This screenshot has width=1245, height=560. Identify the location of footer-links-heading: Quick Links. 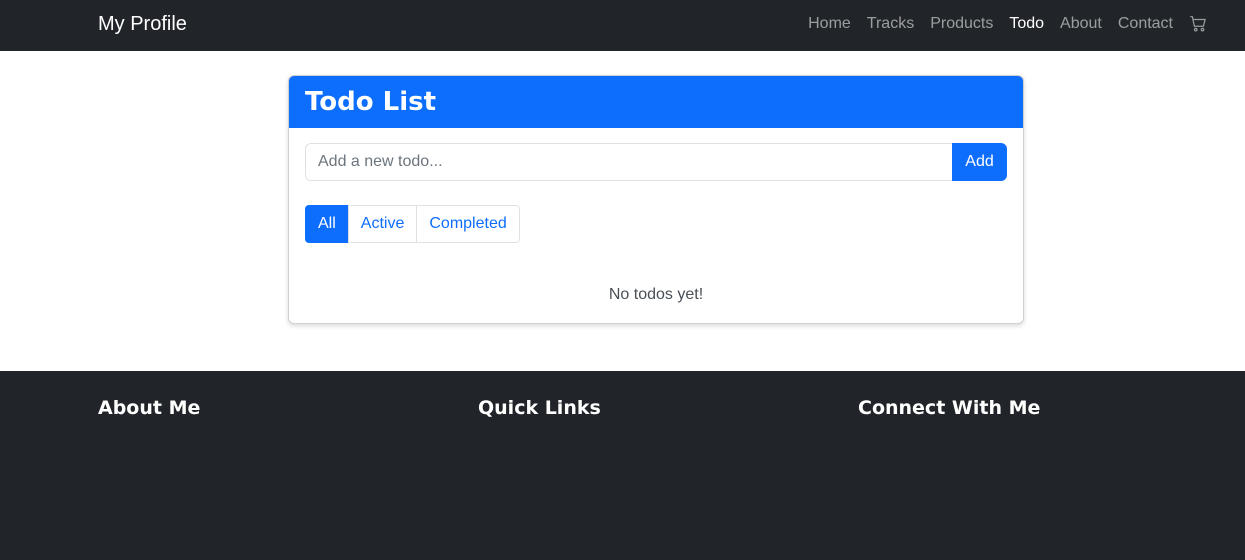
(539, 408).